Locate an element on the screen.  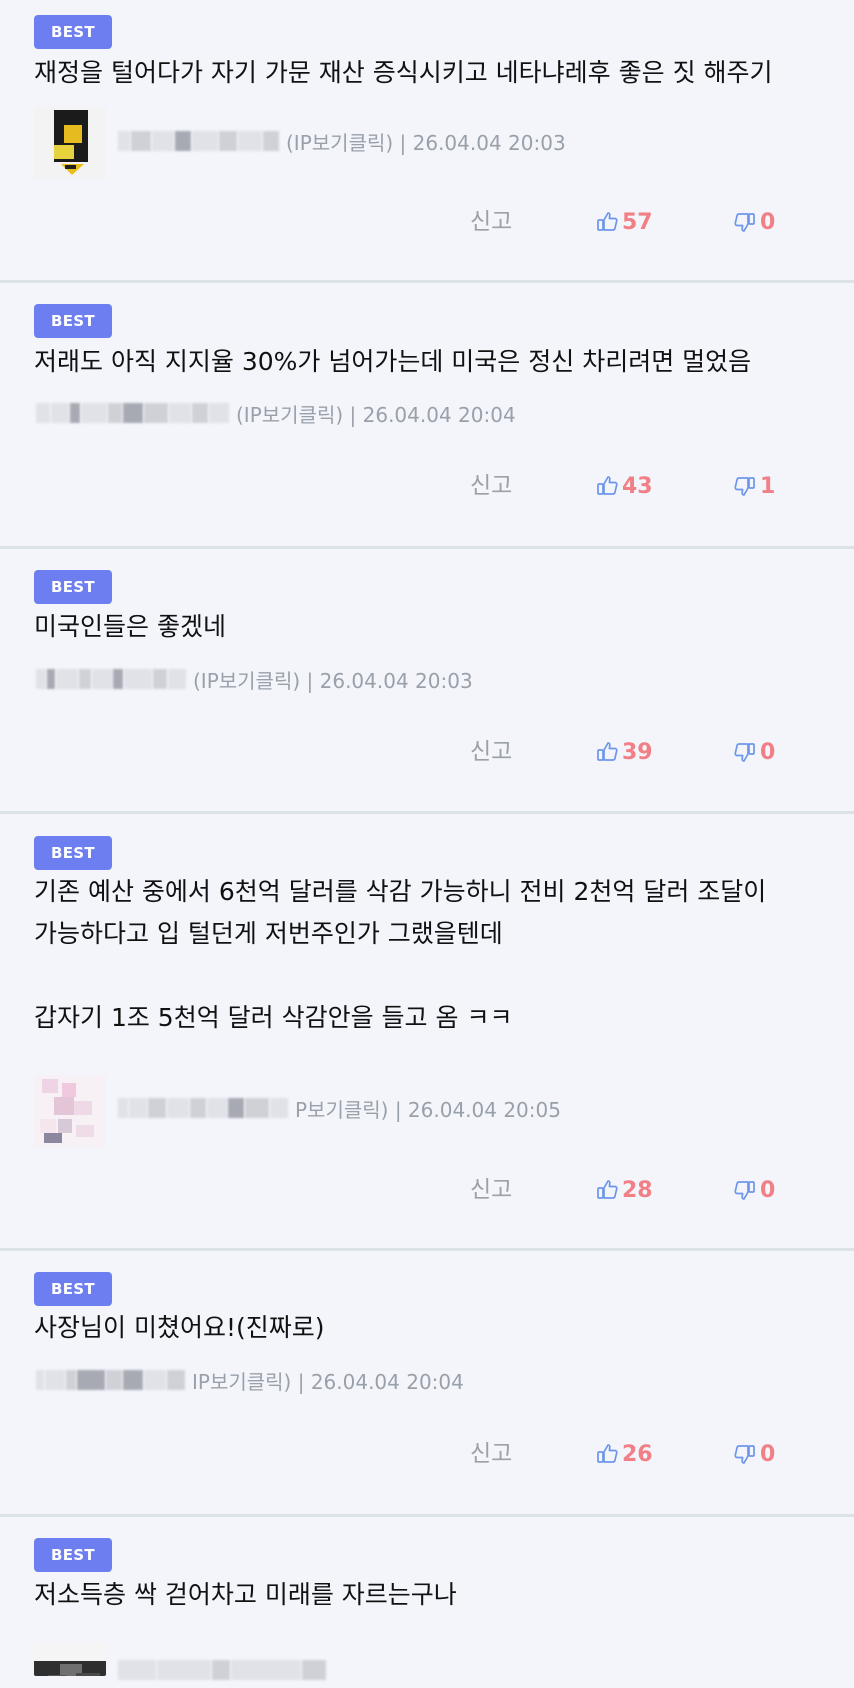
comment-actions: 신고 57 0 is located at coordinates (427, 222).